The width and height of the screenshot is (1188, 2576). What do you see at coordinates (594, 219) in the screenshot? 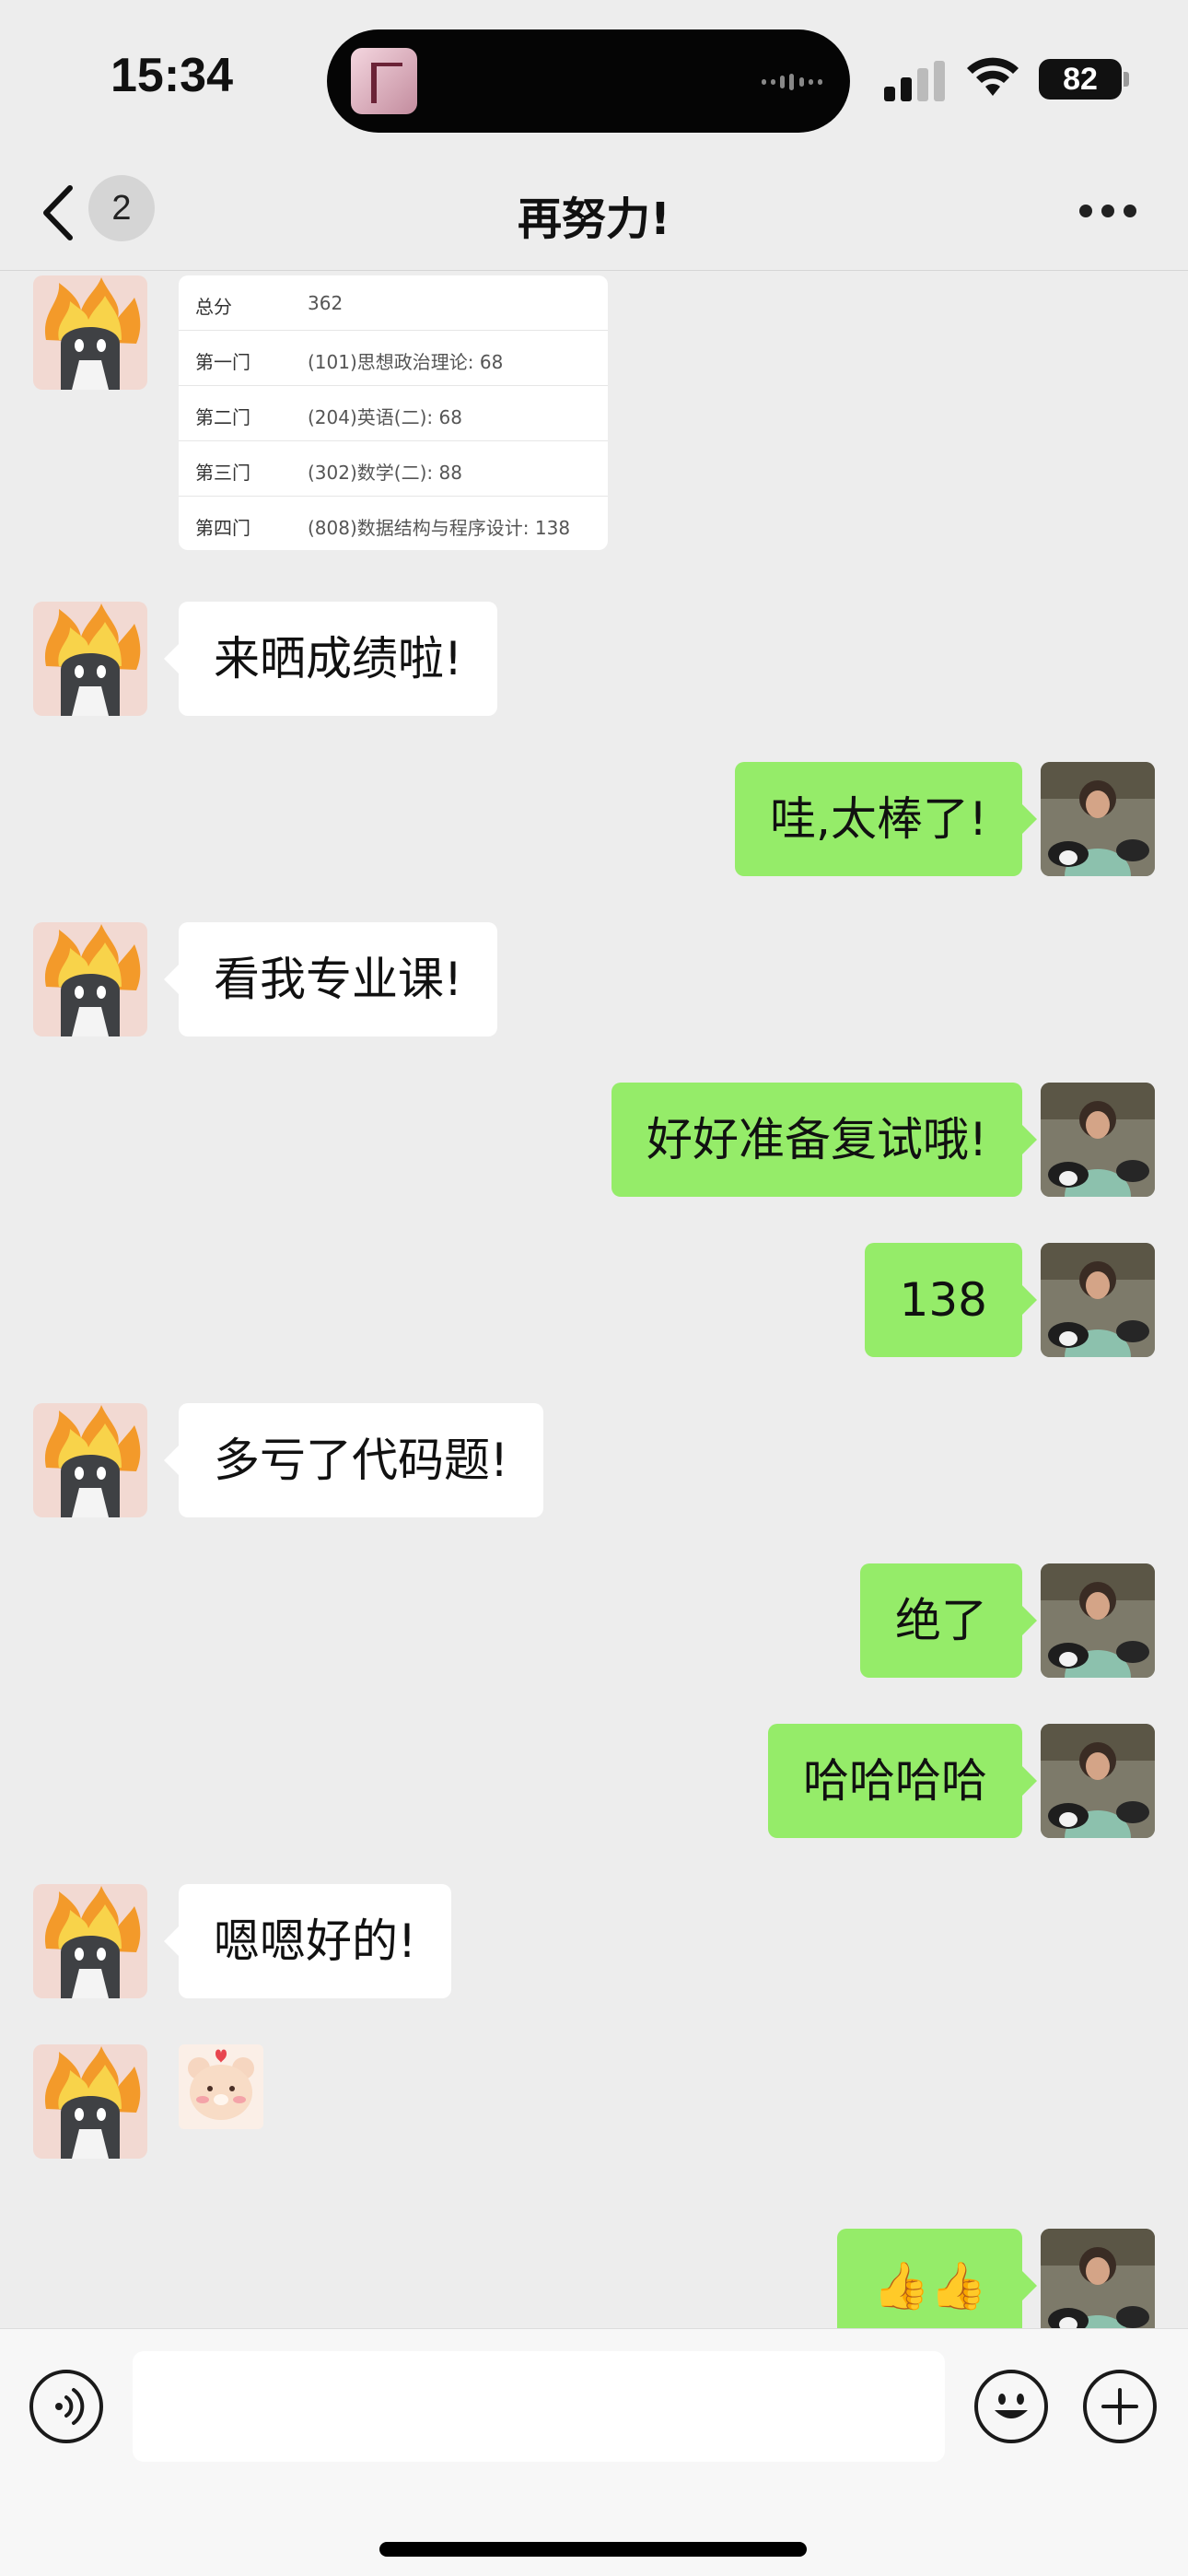
I see `chat-title: 再努力!` at bounding box center [594, 219].